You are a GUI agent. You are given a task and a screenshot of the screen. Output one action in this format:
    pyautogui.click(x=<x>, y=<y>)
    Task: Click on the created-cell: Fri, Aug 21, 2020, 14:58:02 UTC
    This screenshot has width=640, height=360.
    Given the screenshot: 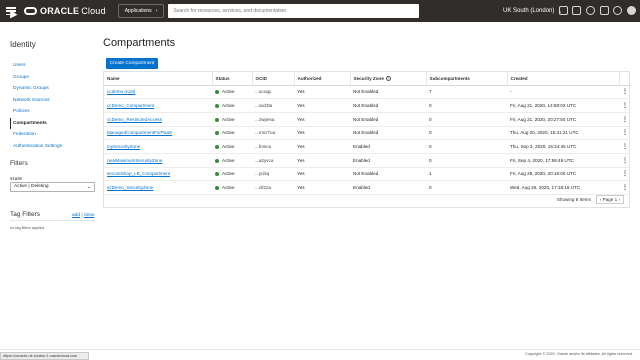 What is the action you would take?
    pyautogui.click(x=563, y=105)
    